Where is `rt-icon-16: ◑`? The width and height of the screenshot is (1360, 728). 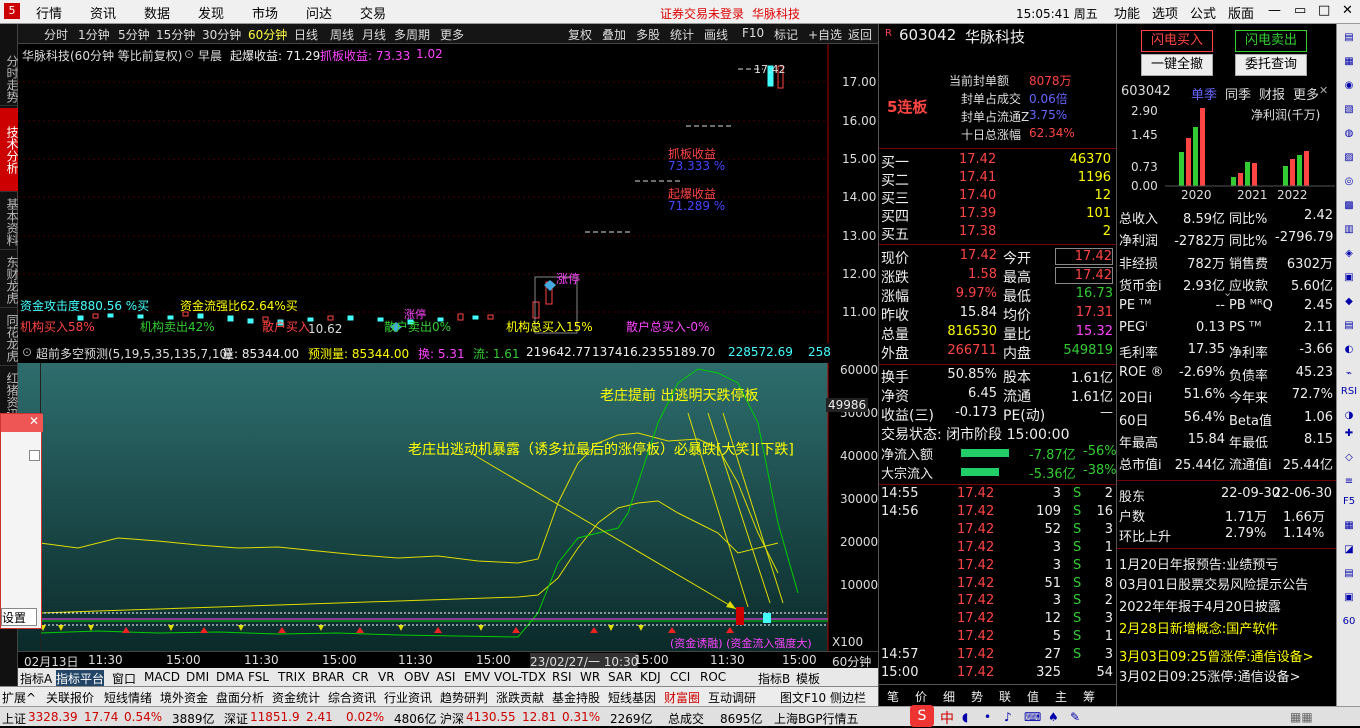
rt-icon-16: ◑ is located at coordinates (1349, 416).